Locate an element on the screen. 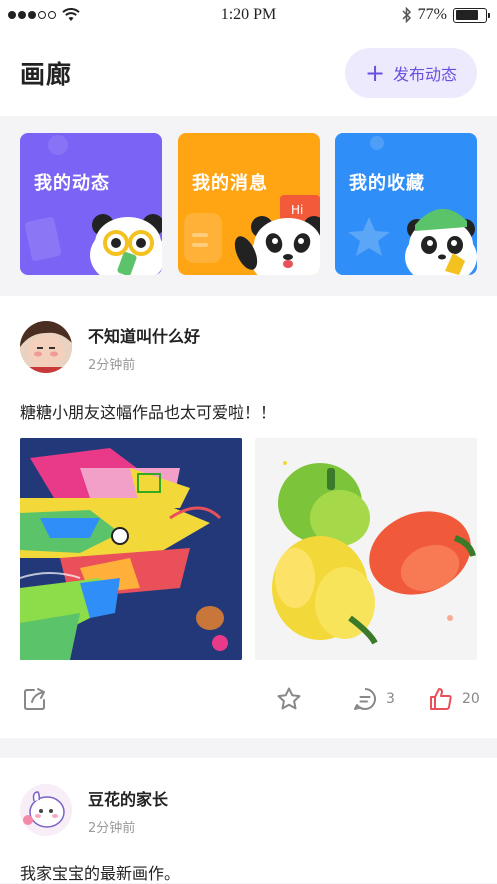  panda-hi-illustration: Hi is located at coordinates (252, 235).